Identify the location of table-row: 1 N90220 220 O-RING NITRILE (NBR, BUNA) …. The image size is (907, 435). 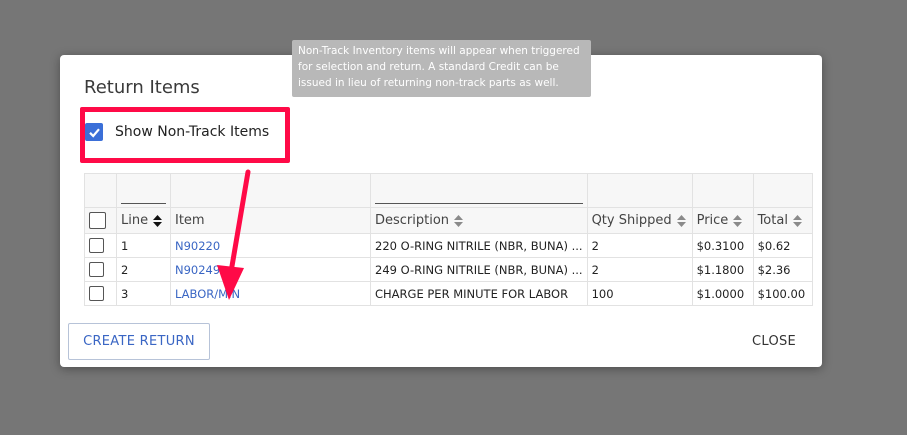
(448, 245).